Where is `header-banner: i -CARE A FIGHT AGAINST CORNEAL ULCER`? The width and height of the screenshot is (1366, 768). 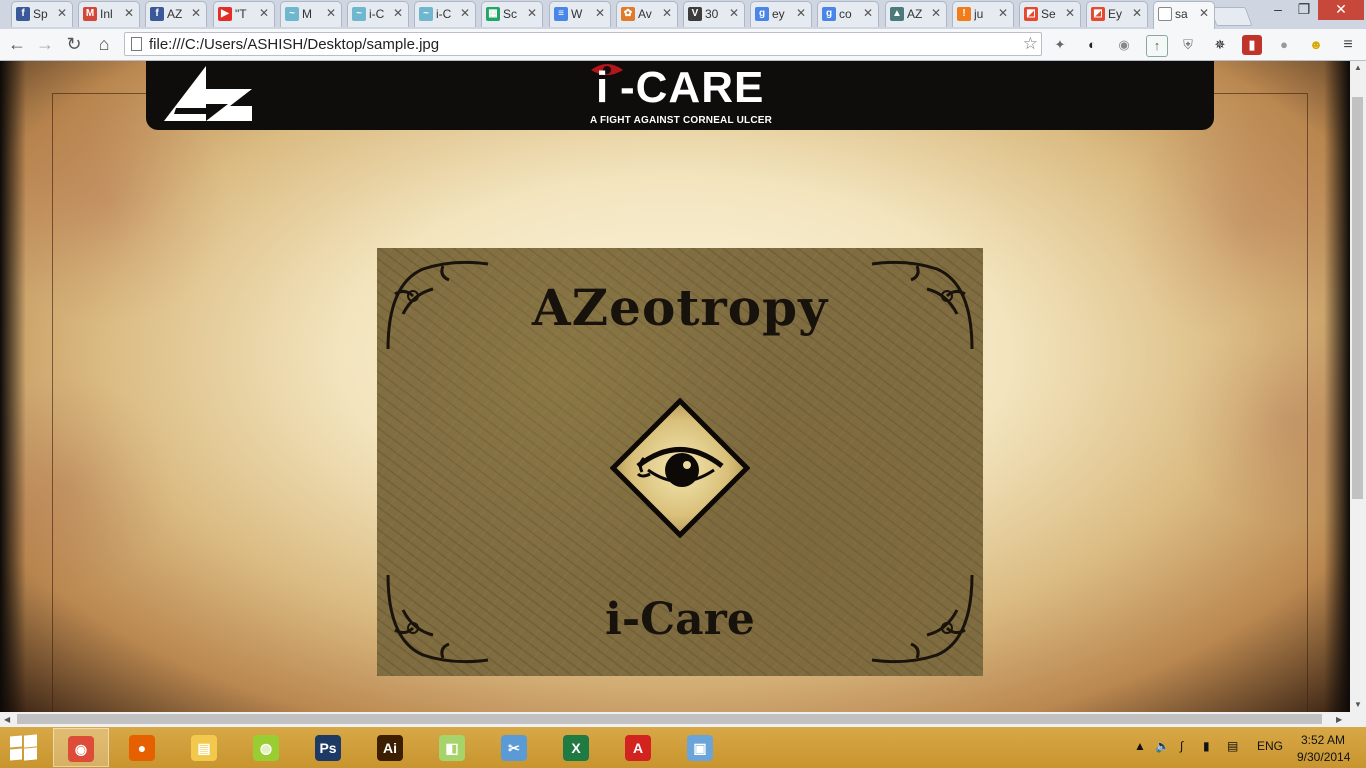
header-banner: i -CARE A FIGHT AGAINST CORNEAL ULCER is located at coordinates (680, 95).